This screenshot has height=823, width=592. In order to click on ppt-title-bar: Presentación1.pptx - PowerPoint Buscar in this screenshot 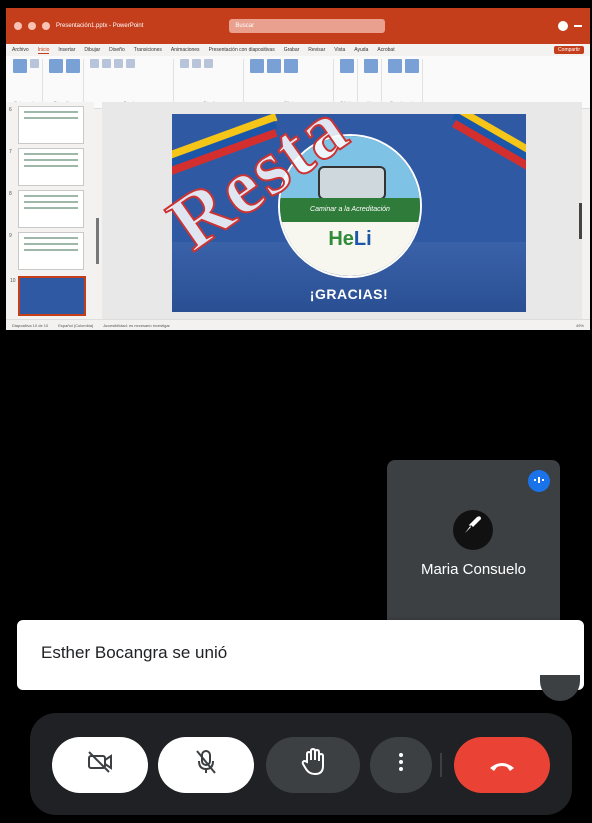, I will do `click(298, 26)`.